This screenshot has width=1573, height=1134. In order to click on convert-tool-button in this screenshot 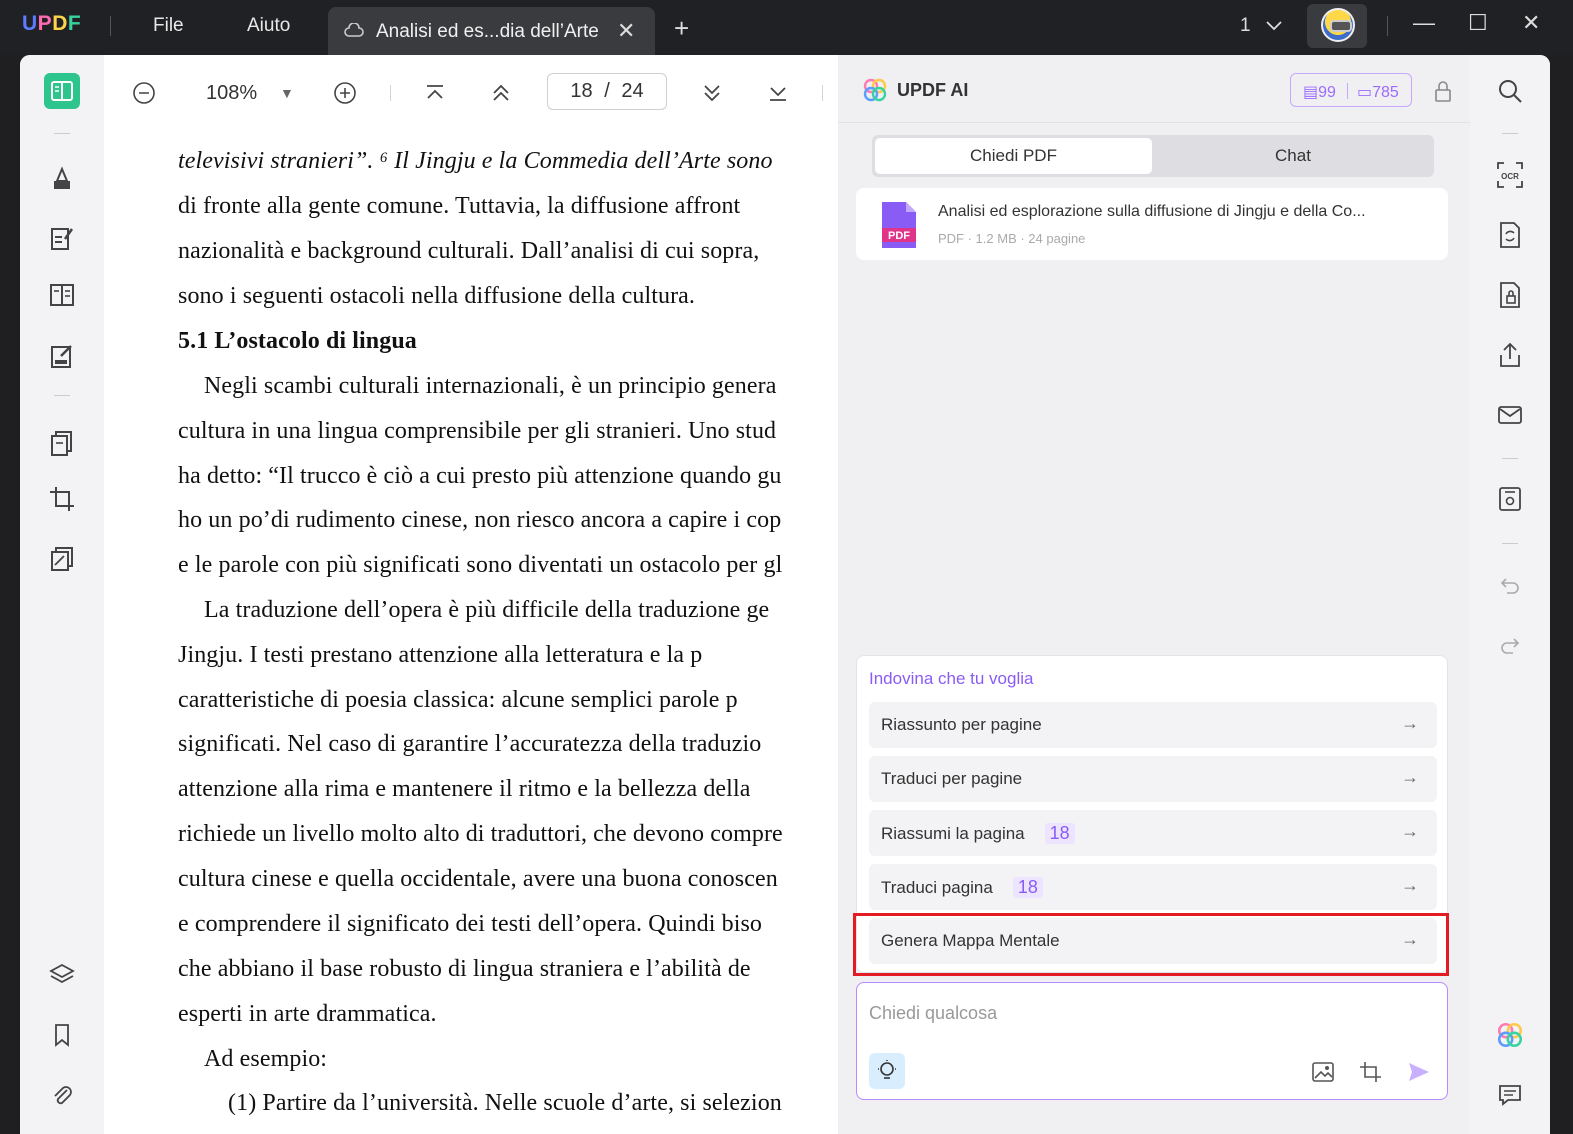, I will do `click(62, 443)`.